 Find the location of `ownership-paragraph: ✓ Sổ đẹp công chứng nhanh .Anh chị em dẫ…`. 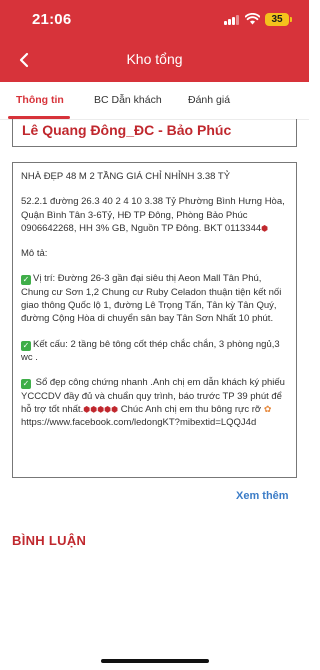

ownership-paragraph: ✓ Sổ đẹp công chứng nhanh .Anh chị em dẫ… is located at coordinates (154, 402).